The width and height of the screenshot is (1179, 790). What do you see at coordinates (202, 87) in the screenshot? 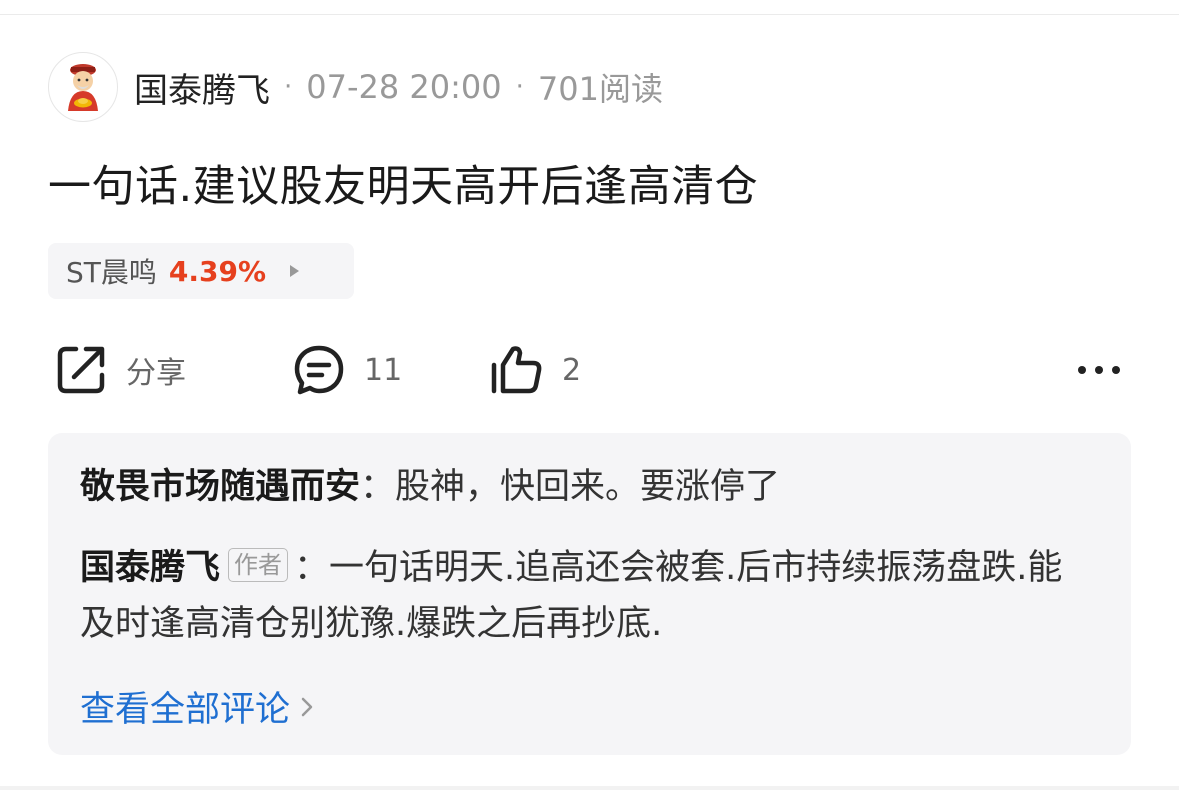
I see `post-author: 国泰腾飞` at bounding box center [202, 87].